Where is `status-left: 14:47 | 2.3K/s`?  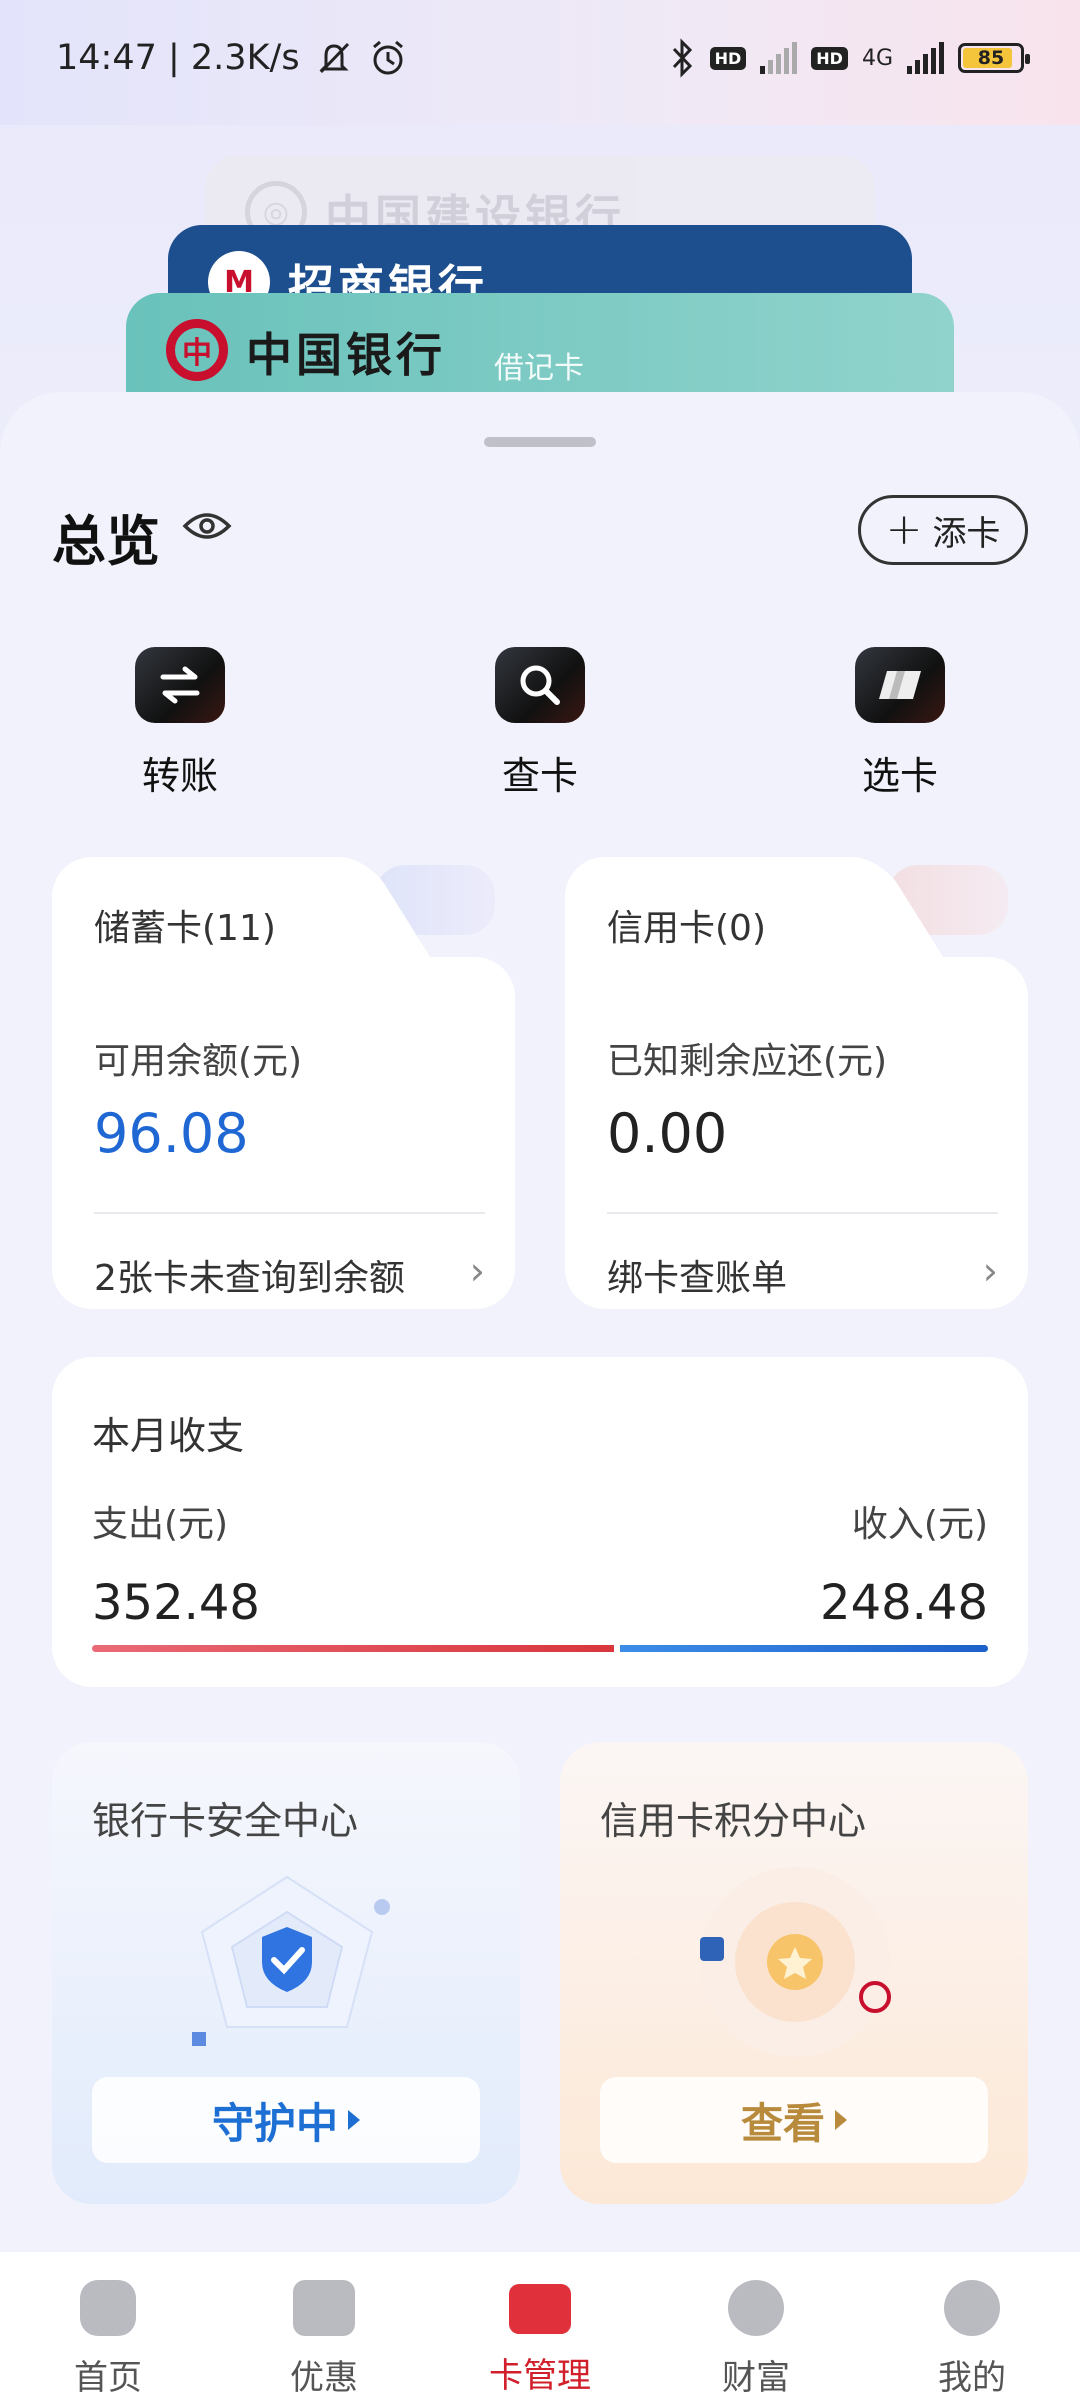 status-left: 14:47 | 2.3K/s is located at coordinates (232, 58).